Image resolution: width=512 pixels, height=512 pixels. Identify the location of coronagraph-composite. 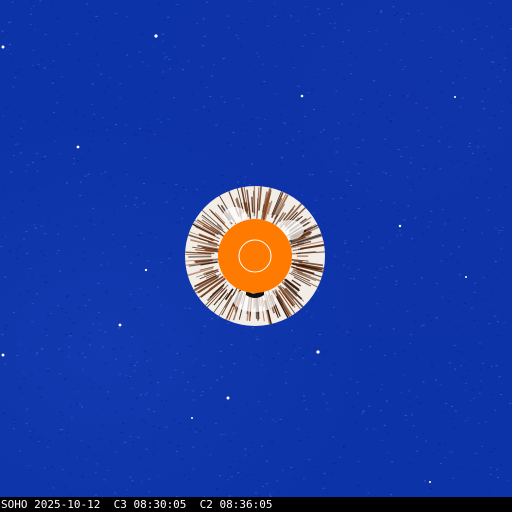
(255, 256).